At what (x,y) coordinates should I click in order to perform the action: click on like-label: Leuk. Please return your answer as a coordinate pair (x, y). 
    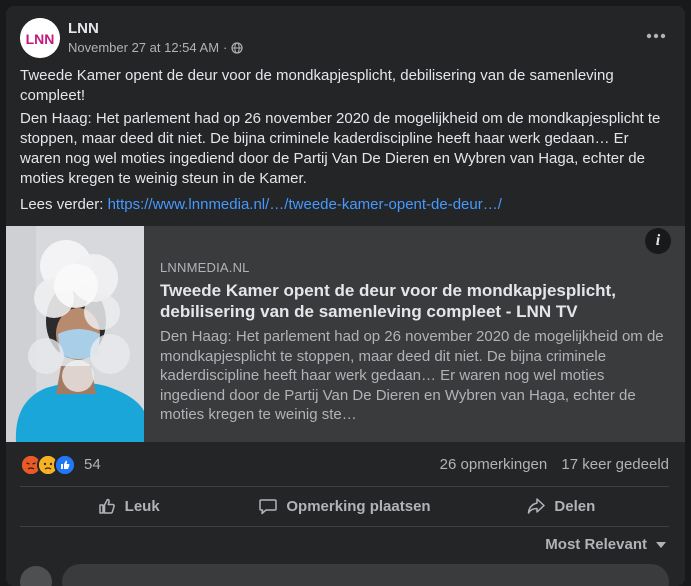
    Looking at the image, I should click on (142, 506).